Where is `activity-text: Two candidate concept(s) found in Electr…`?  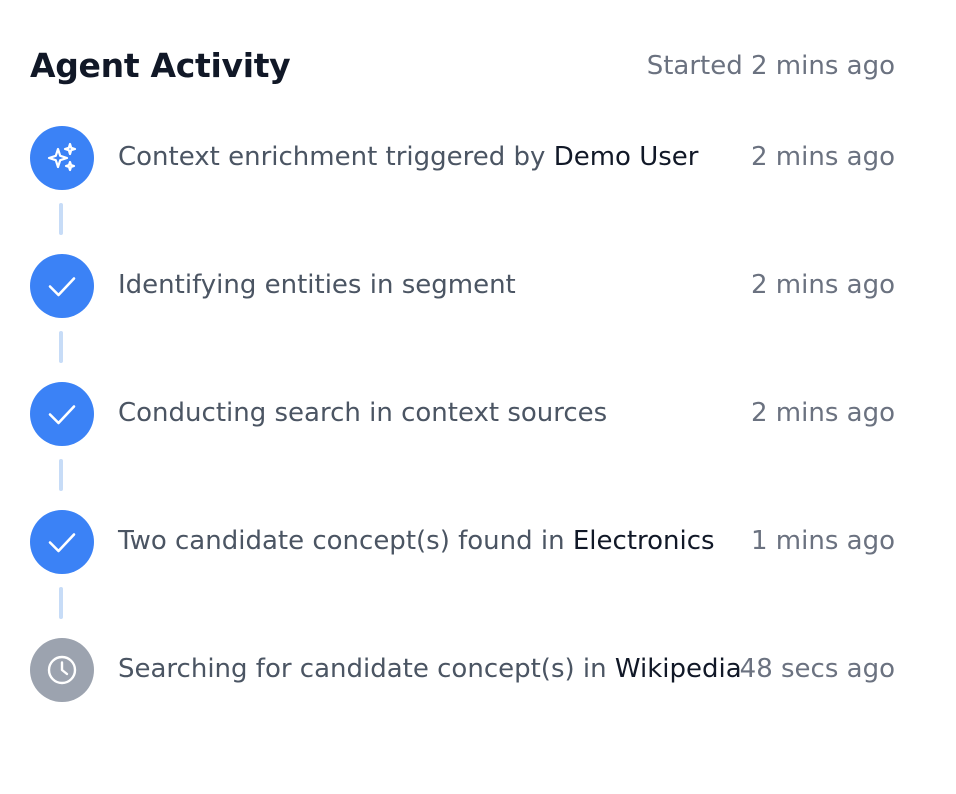
activity-text: Two candidate concept(s) found in Electr… is located at coordinates (416, 541).